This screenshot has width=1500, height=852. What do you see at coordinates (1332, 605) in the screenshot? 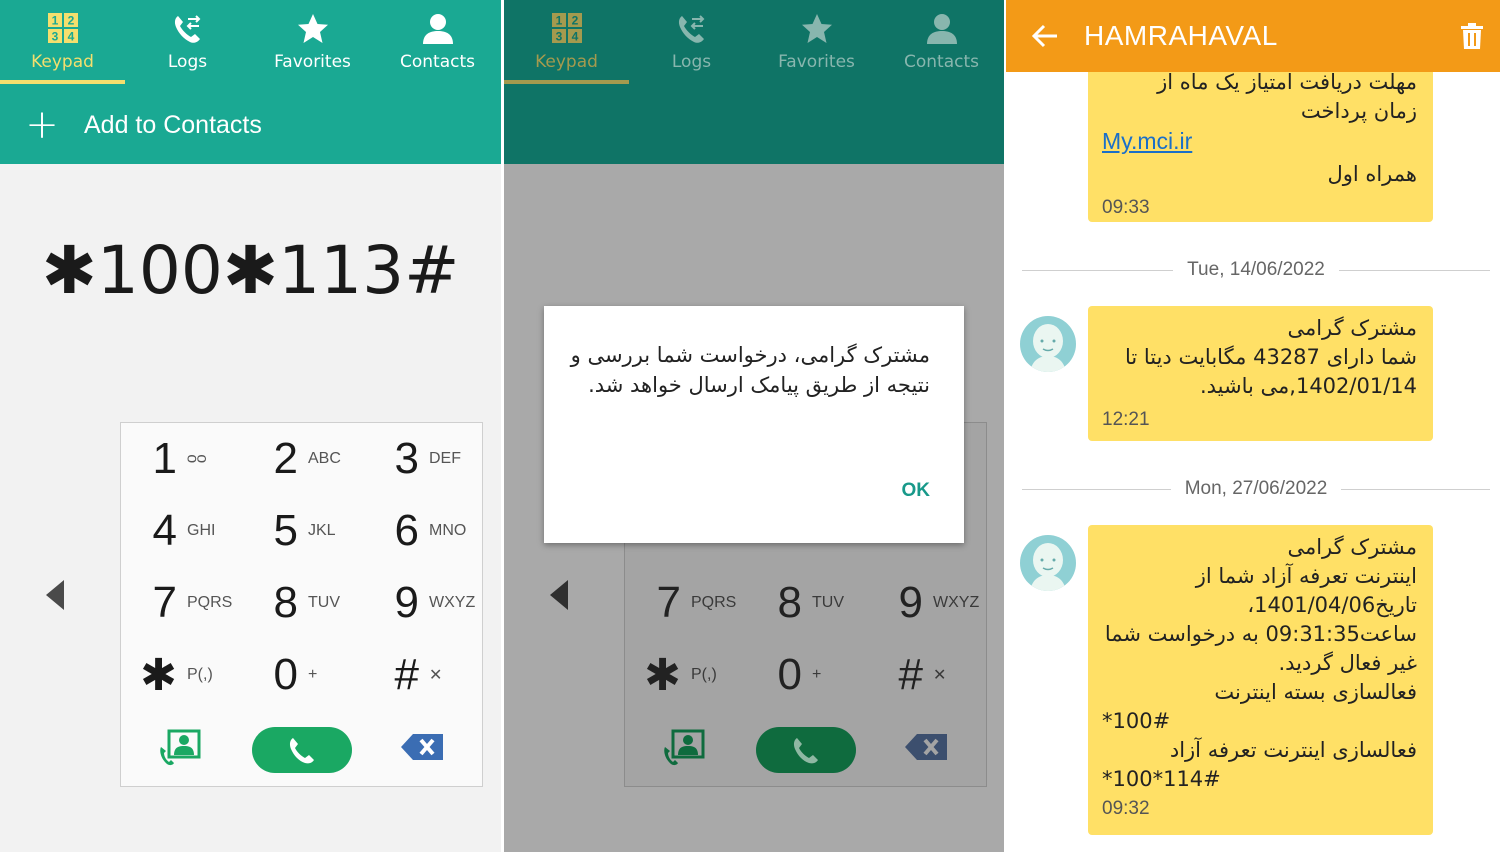
I see `message-line: تاریخ1401/04/06،` at bounding box center [1332, 605].